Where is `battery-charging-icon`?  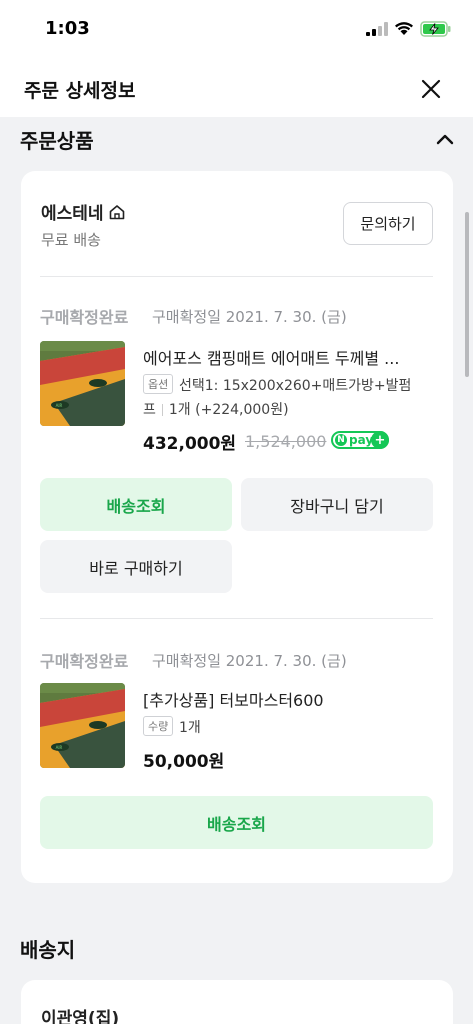 battery-charging-icon is located at coordinates (435, 29).